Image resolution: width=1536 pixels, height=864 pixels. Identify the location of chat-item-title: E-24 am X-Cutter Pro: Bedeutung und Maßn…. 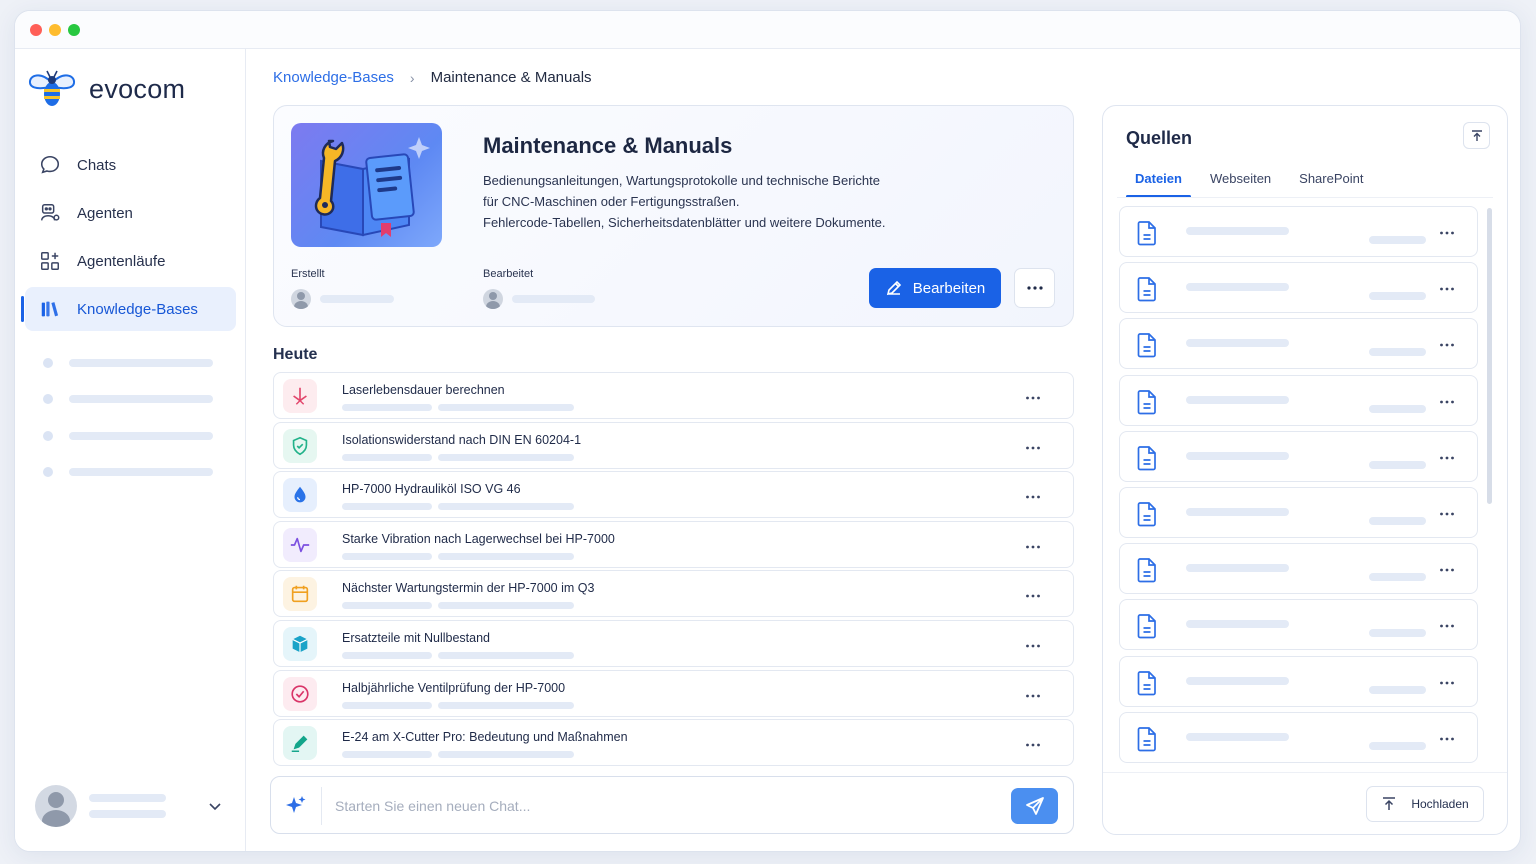
(485, 737).